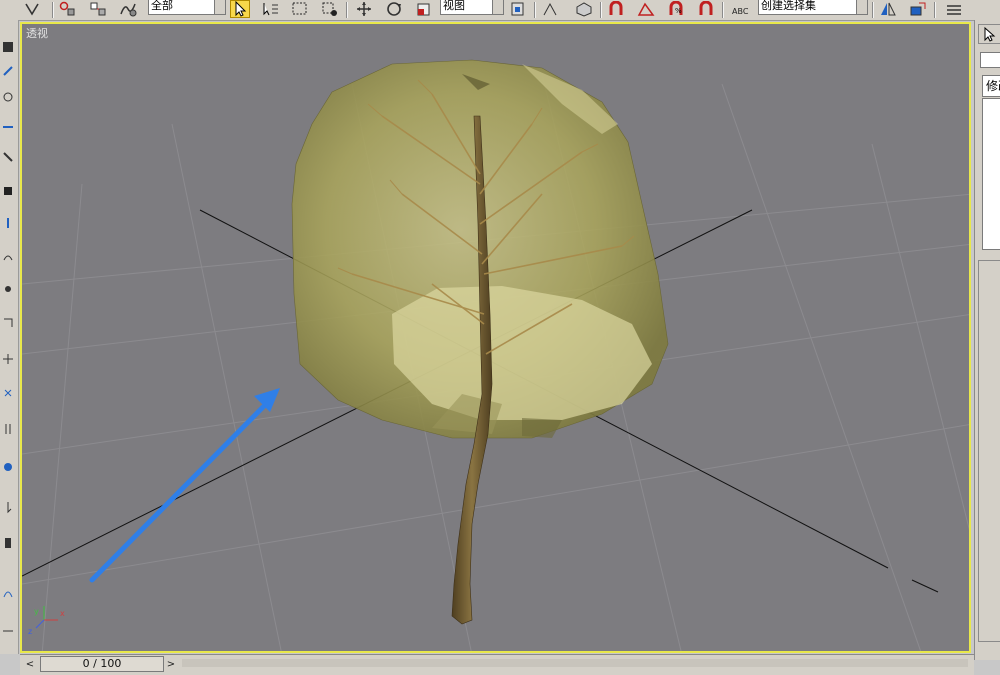 The height and width of the screenshot is (675, 1000). Describe the element at coordinates (991, 174) in the screenshot. I see `modifier-stack-list` at that location.